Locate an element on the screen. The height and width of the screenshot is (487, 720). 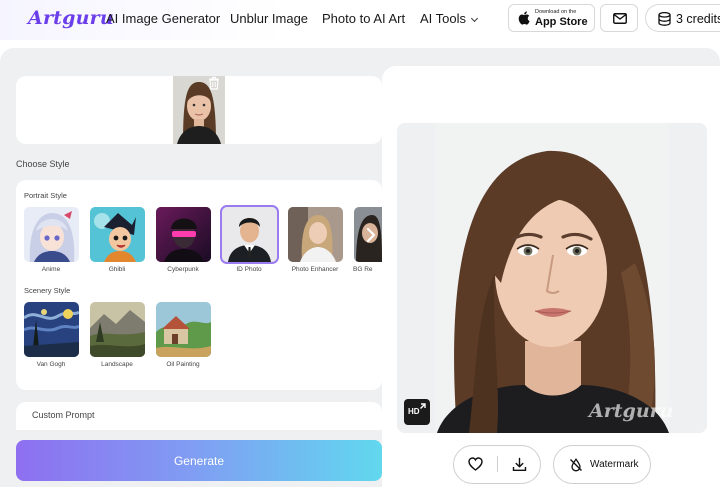
chevron-down-icon is located at coordinates (474, 18).